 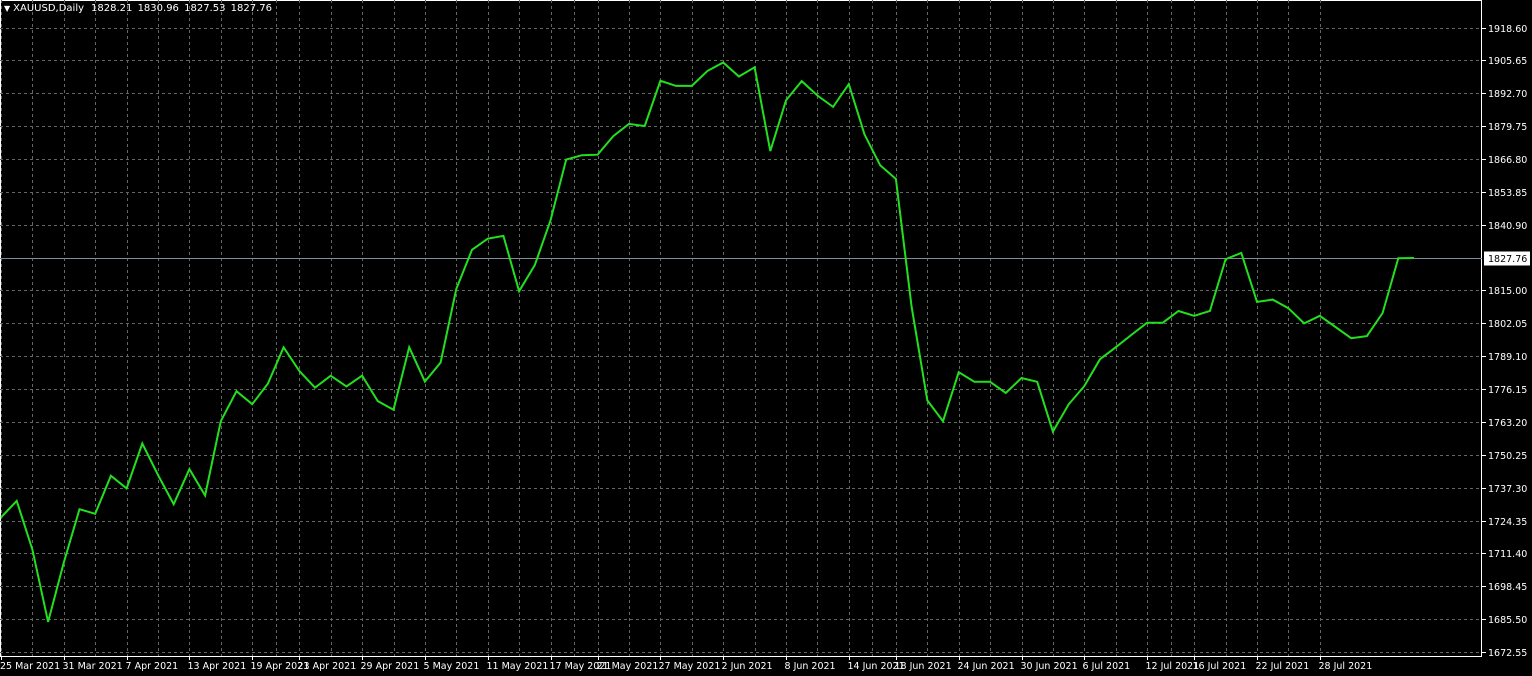 I want to click on x-tick-label: 31 Mar 2021, so click(x=93, y=666).